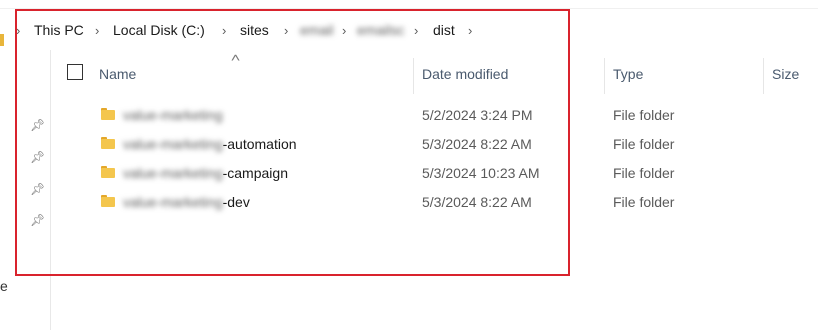 The height and width of the screenshot is (330, 818). I want to click on folder-icon, so click(2, 40).